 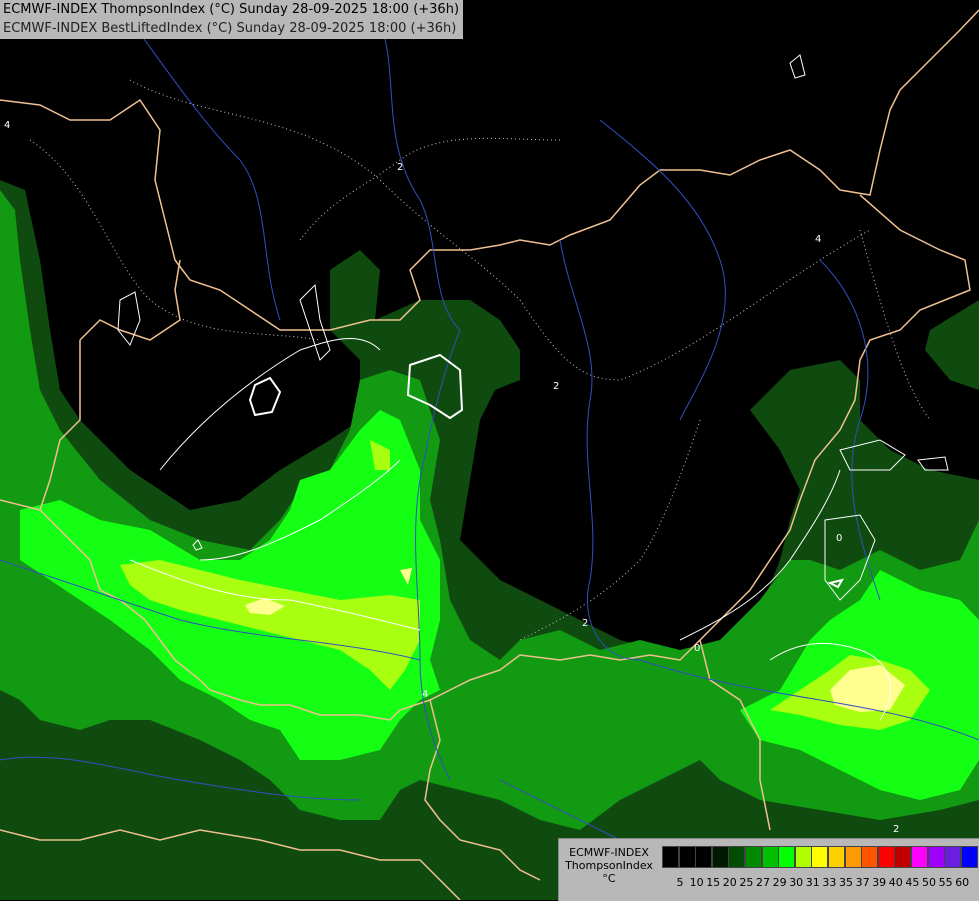 What do you see at coordinates (862, 882) in the screenshot?
I see `legend-tick: 37` at bounding box center [862, 882].